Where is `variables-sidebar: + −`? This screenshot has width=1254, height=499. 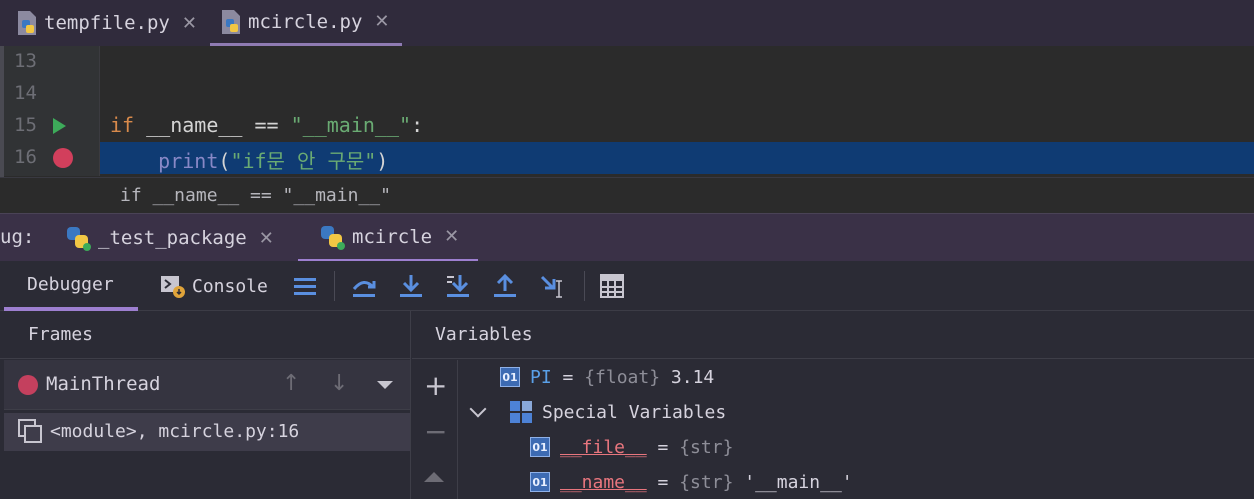 variables-sidebar: + − is located at coordinates (435, 429).